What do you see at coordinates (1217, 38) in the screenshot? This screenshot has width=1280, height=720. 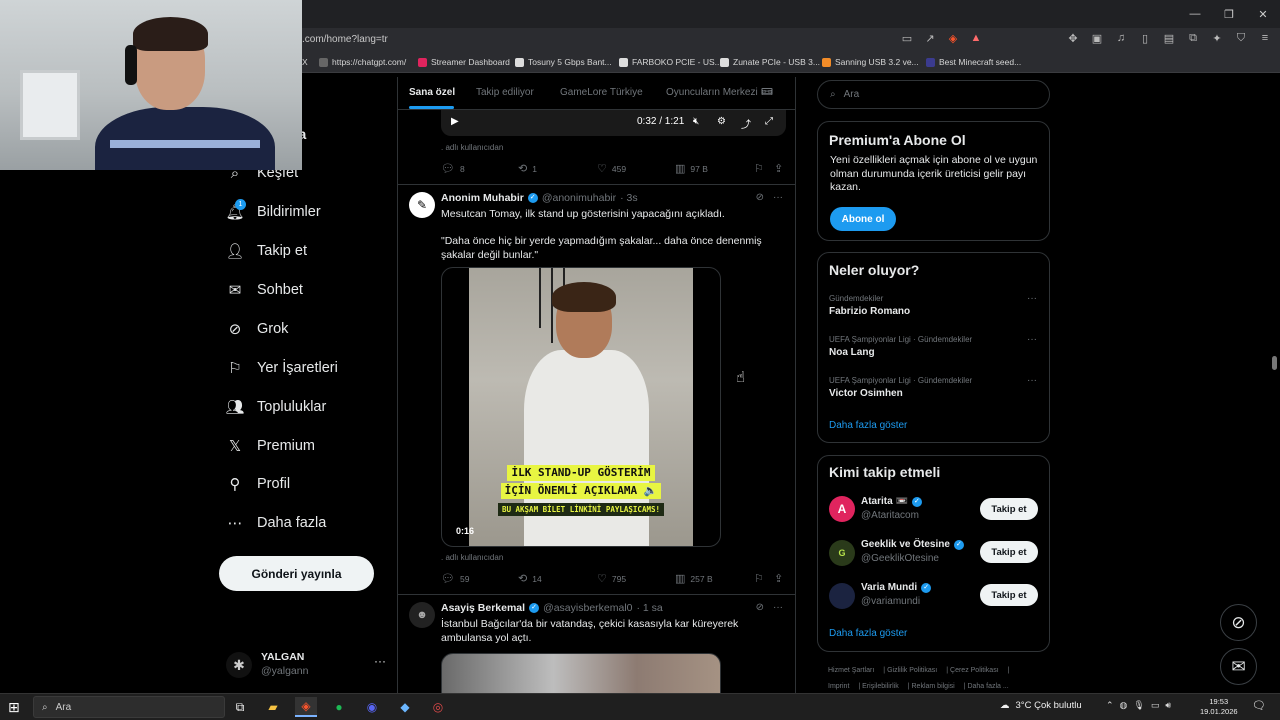 I see `ai-icon: ✦` at bounding box center [1217, 38].